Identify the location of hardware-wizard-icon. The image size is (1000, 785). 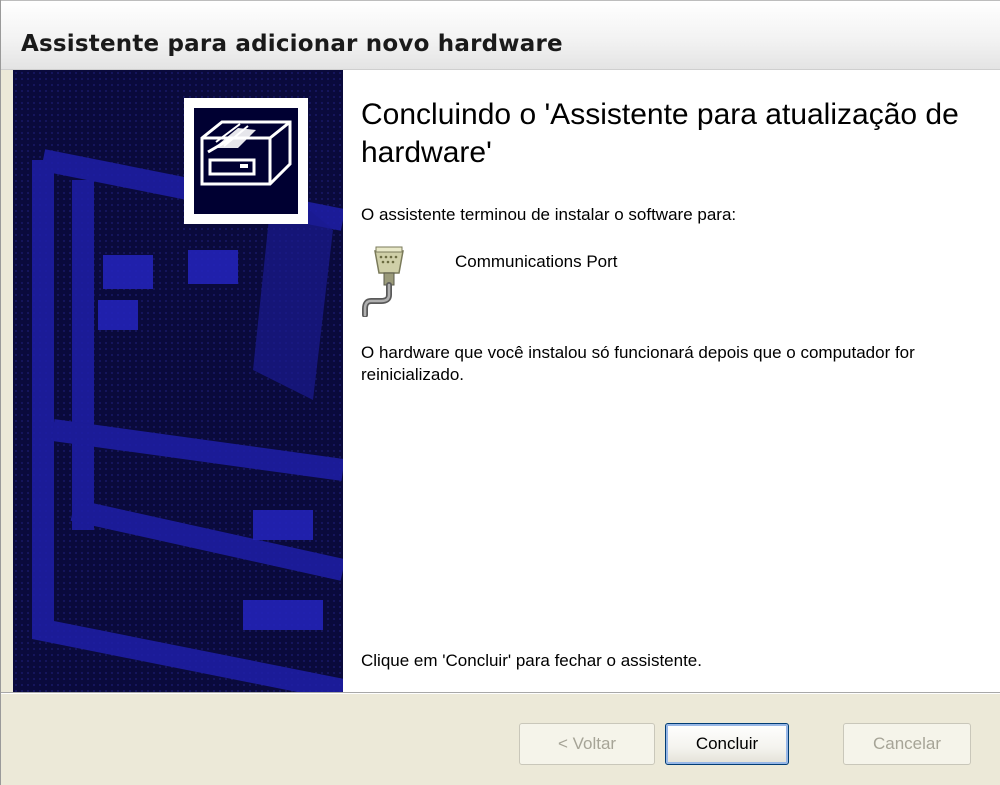
(246, 161).